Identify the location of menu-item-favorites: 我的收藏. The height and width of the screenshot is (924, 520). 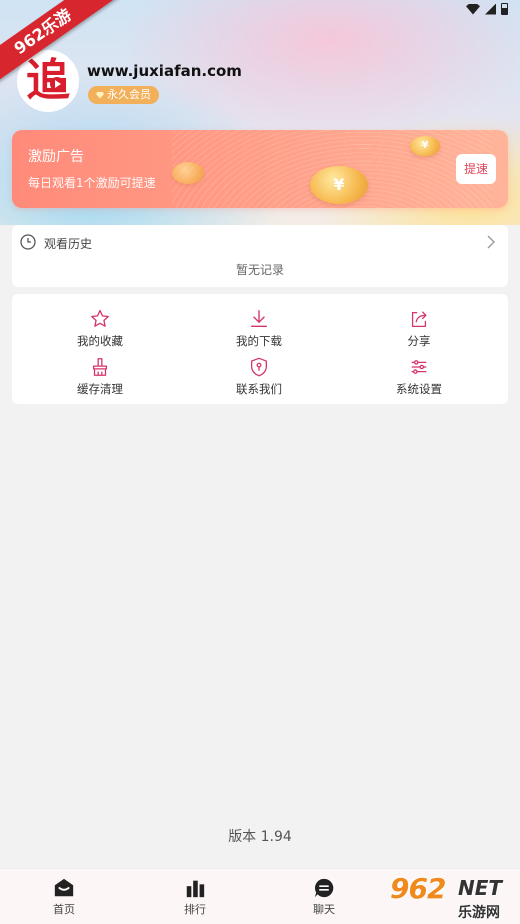
(100, 330).